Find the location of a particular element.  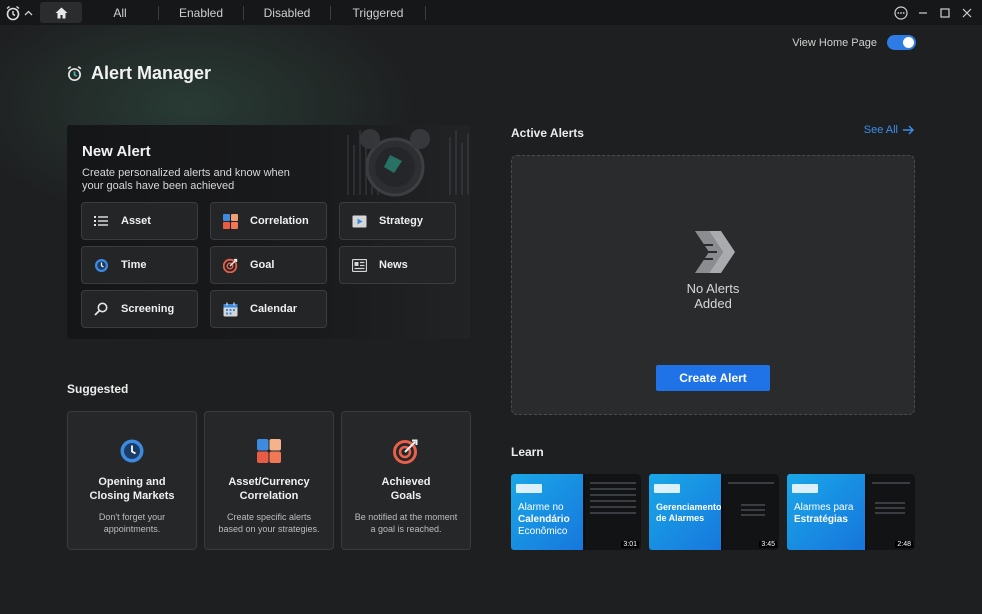

suggested-card-title: Achieved Goals is located at coordinates (406, 489).